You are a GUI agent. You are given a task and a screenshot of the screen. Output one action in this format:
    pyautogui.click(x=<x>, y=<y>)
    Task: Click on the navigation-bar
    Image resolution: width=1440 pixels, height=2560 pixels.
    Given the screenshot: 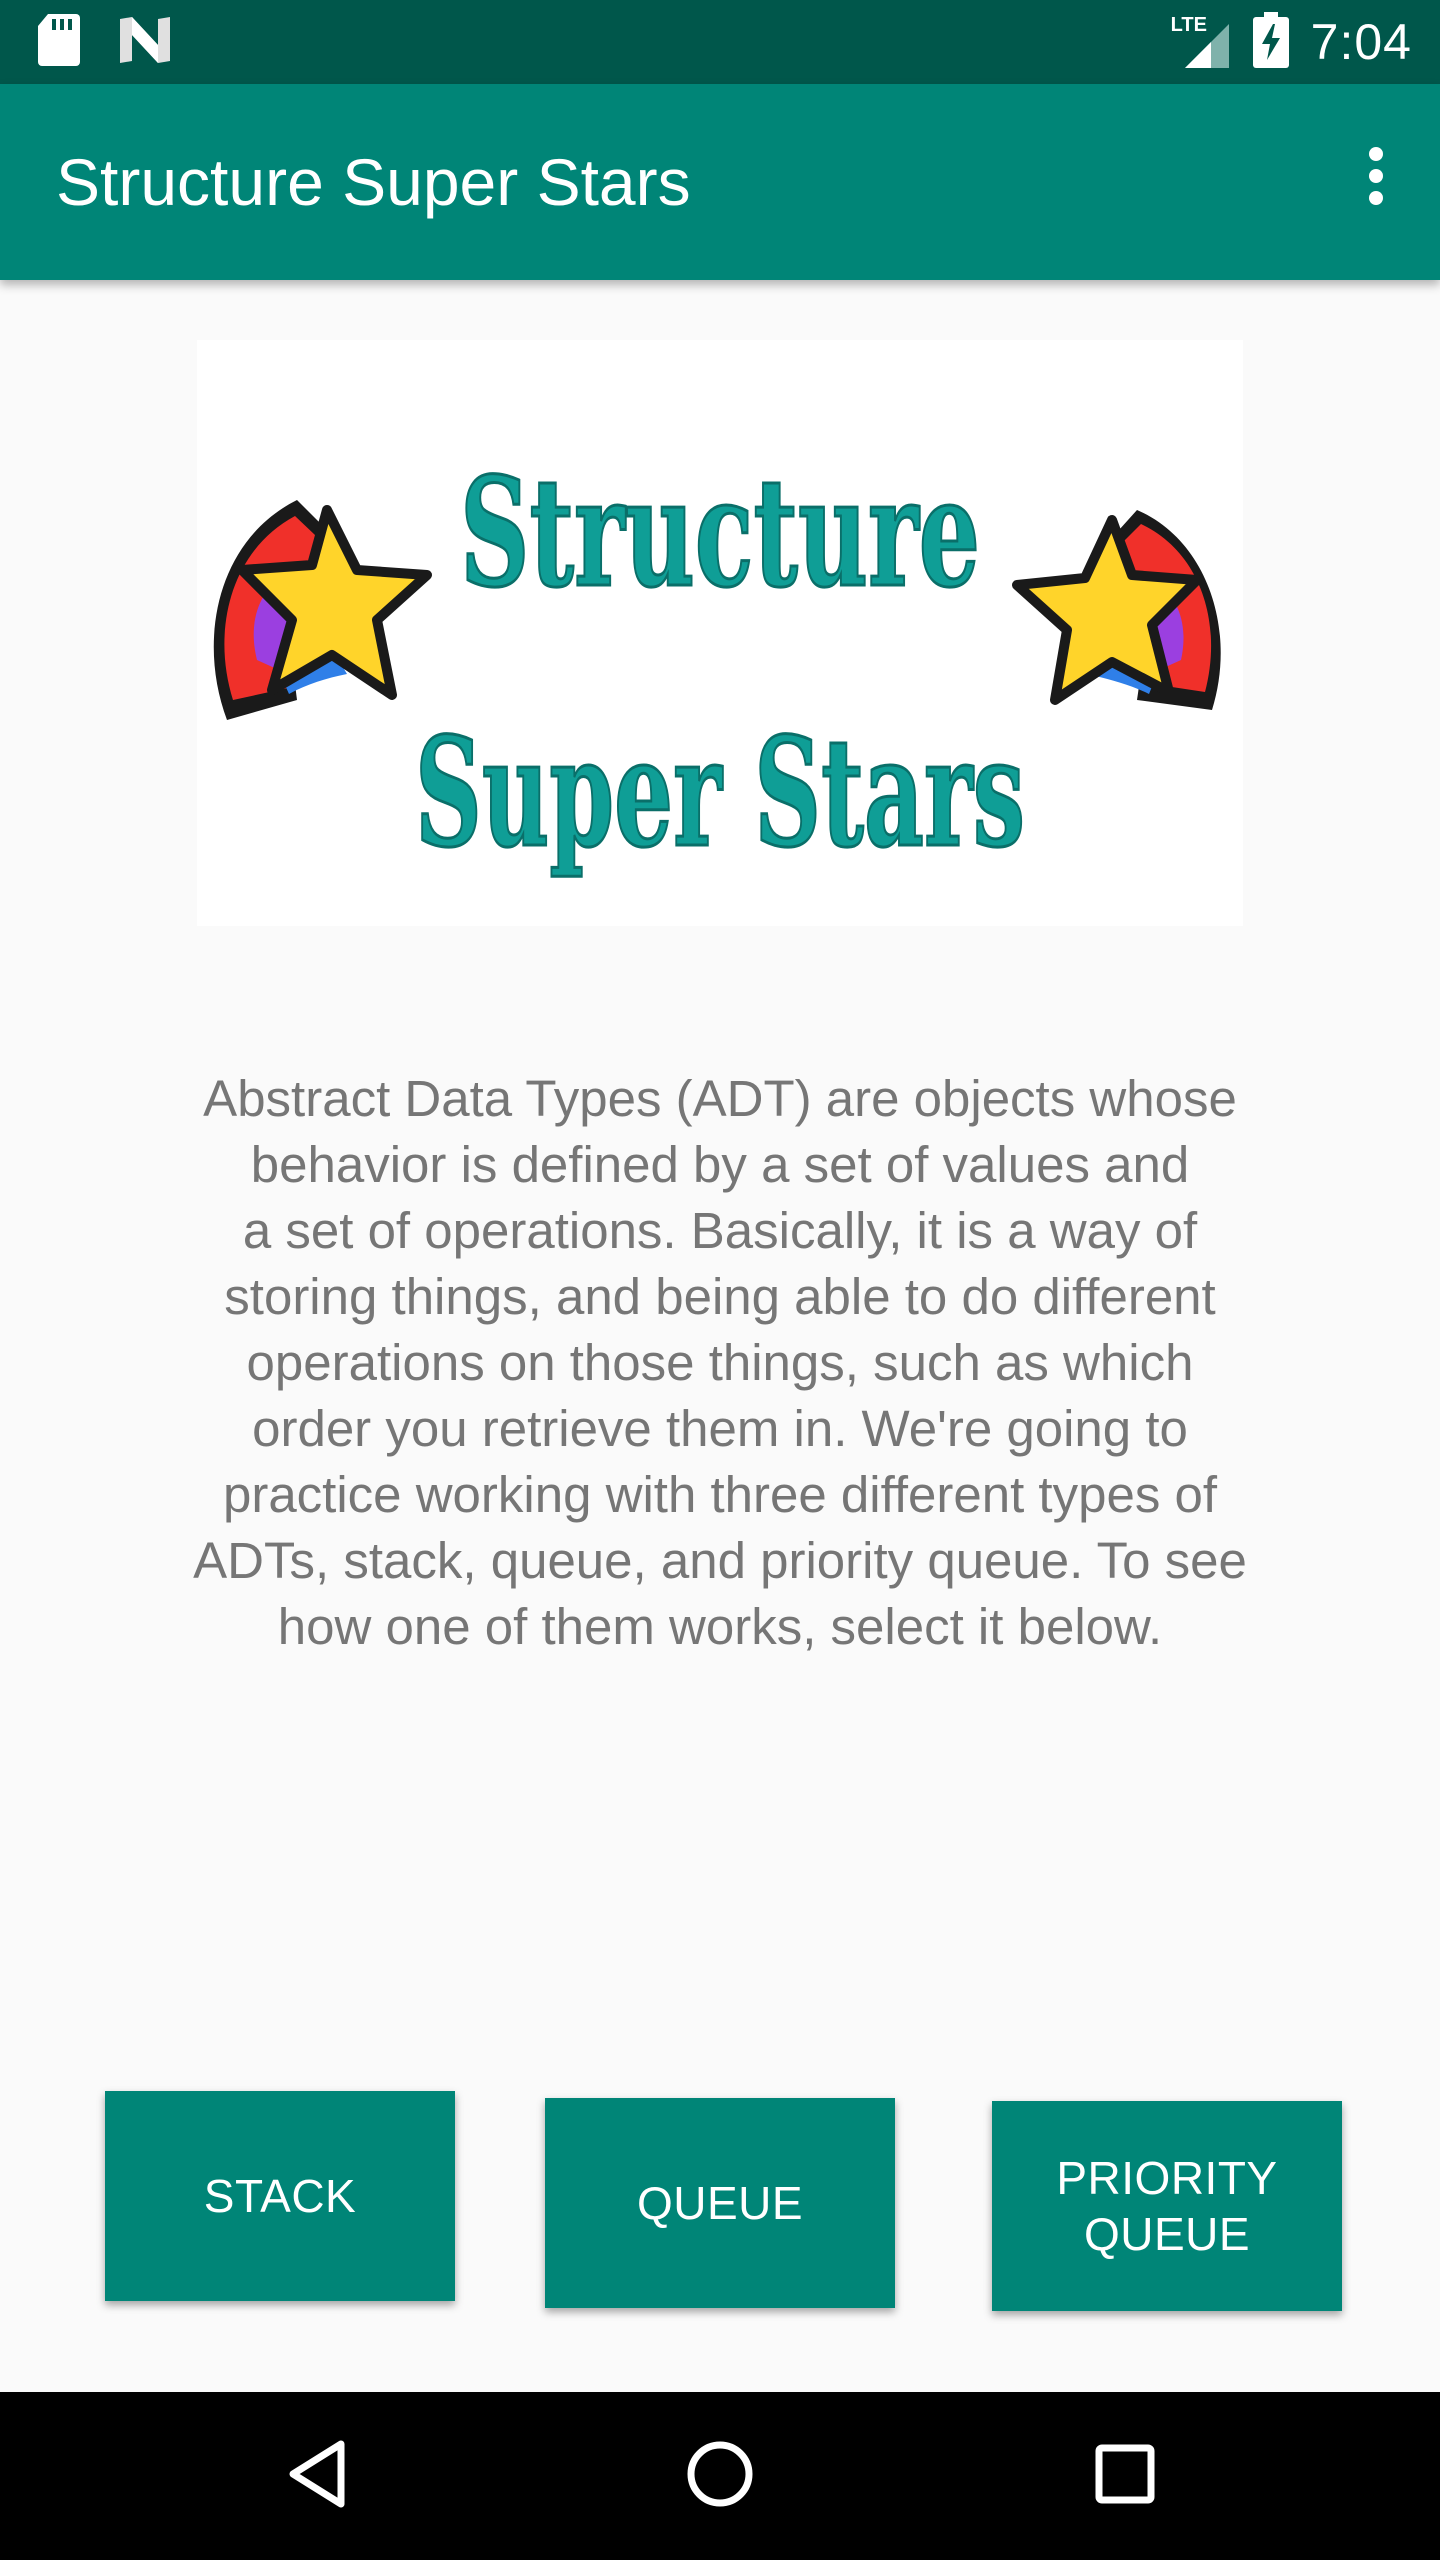 What is the action you would take?
    pyautogui.click(x=720, y=2476)
    